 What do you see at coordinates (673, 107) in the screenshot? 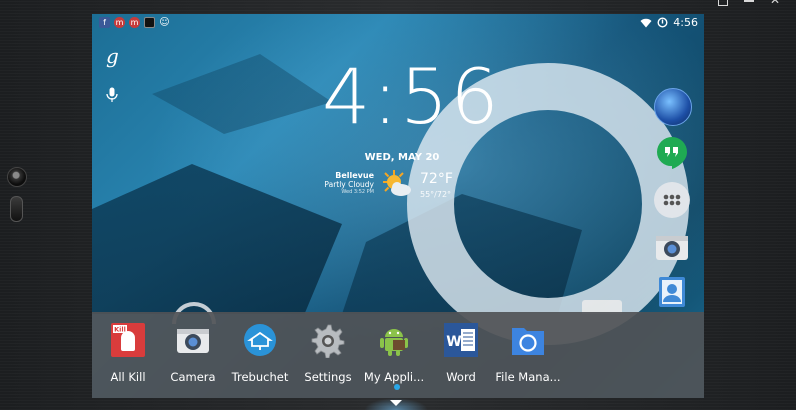
I see `earth-icon` at bounding box center [673, 107].